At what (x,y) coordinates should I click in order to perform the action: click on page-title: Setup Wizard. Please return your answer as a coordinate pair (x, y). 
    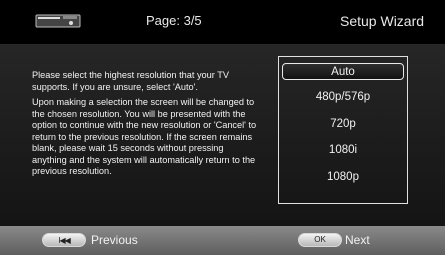
    Looking at the image, I should click on (382, 21).